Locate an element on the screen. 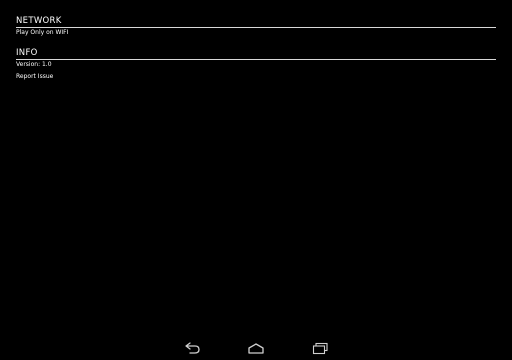  back-button is located at coordinates (192, 348).